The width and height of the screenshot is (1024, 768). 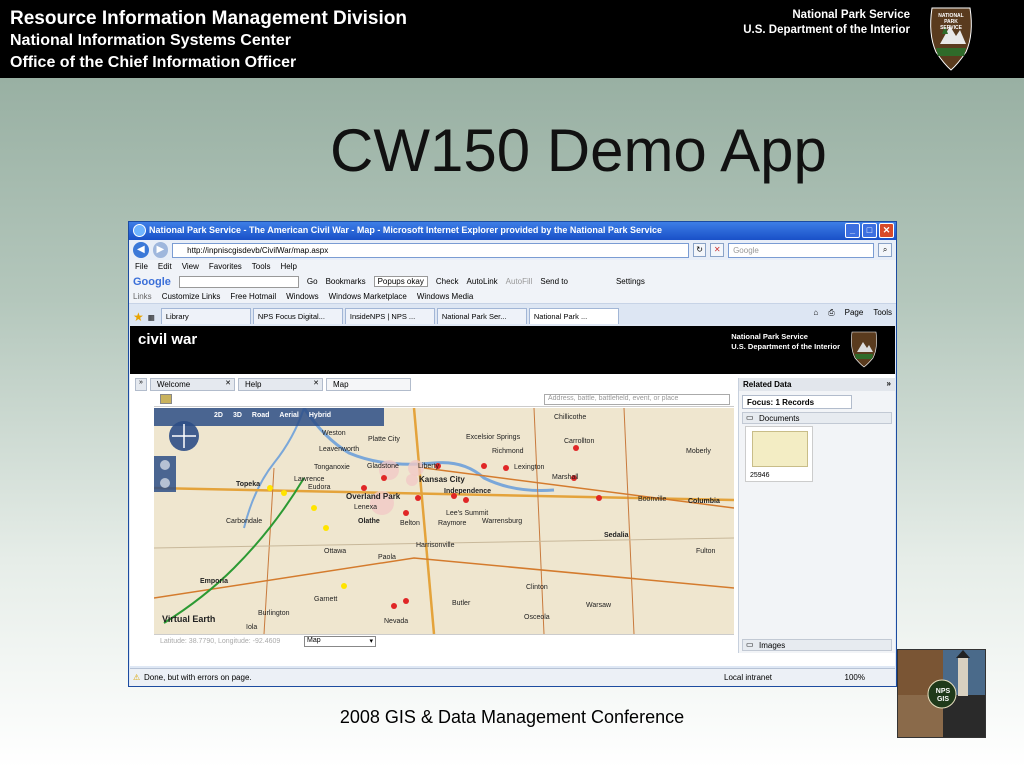 I want to click on document-thumbnail: 25946, so click(x=779, y=454).